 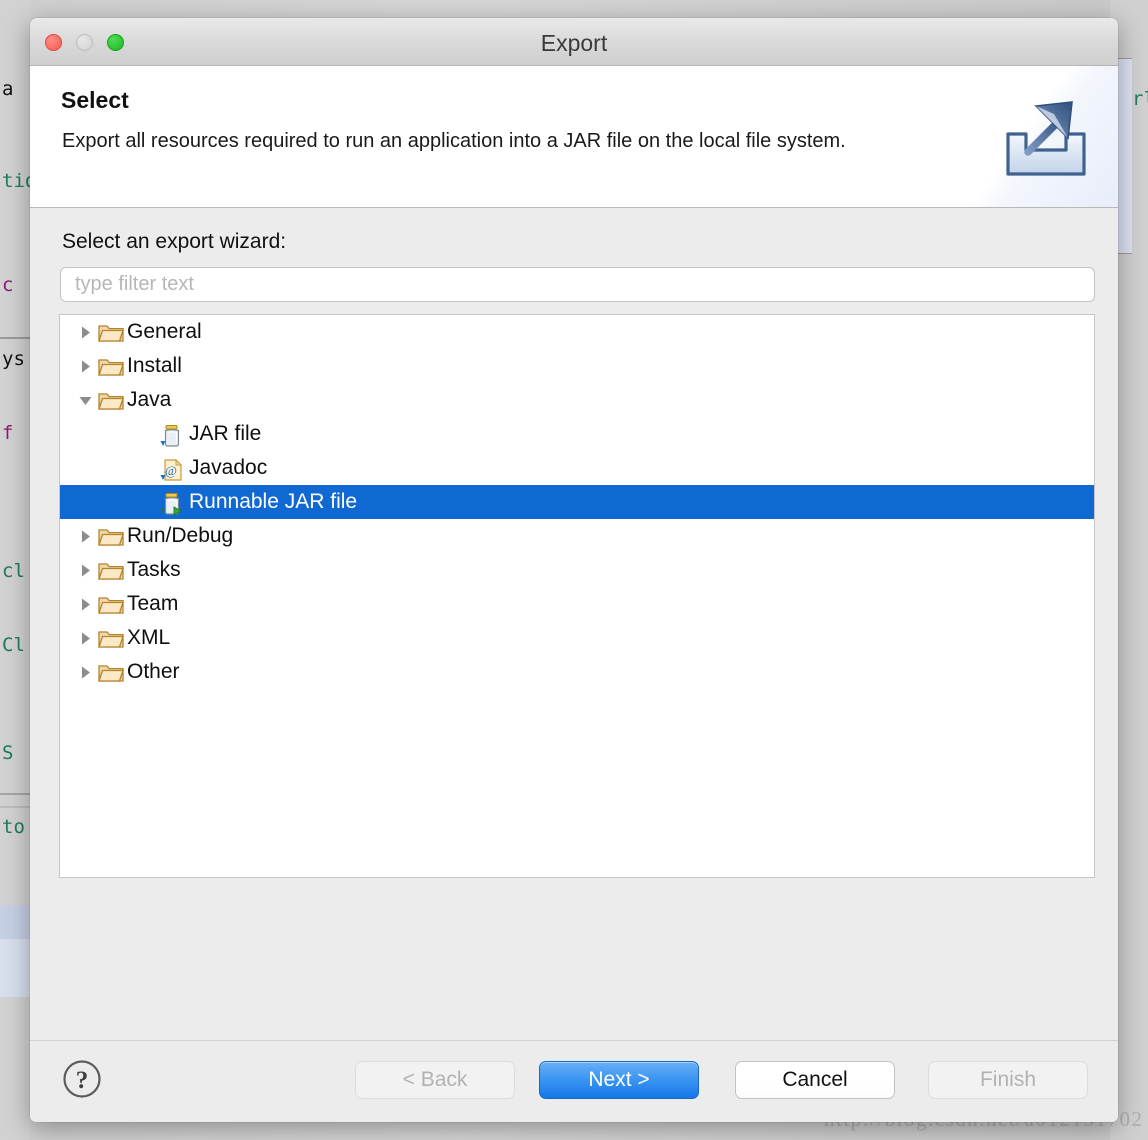 What do you see at coordinates (149, 399) in the screenshot?
I see `tree-item-label: Java` at bounding box center [149, 399].